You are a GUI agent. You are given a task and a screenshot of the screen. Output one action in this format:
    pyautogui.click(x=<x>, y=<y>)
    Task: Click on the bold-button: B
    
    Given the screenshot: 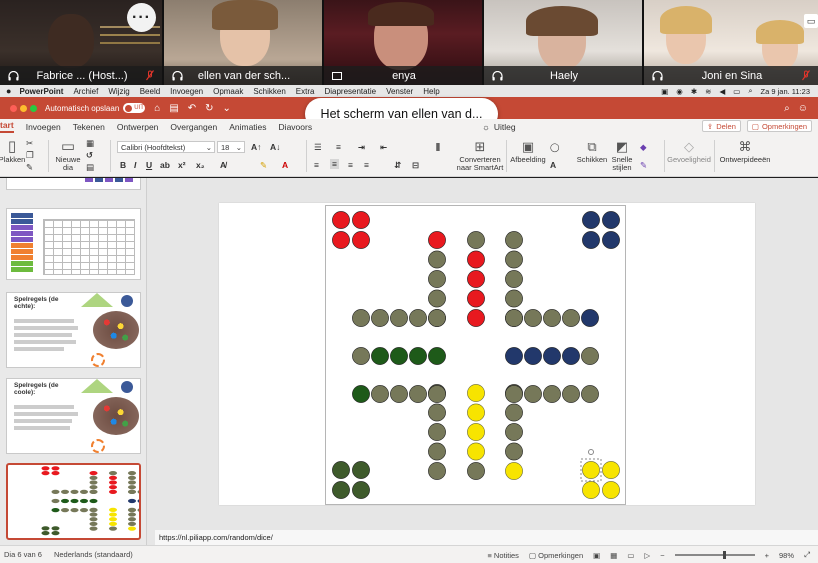 What is the action you would take?
    pyautogui.click(x=123, y=165)
    